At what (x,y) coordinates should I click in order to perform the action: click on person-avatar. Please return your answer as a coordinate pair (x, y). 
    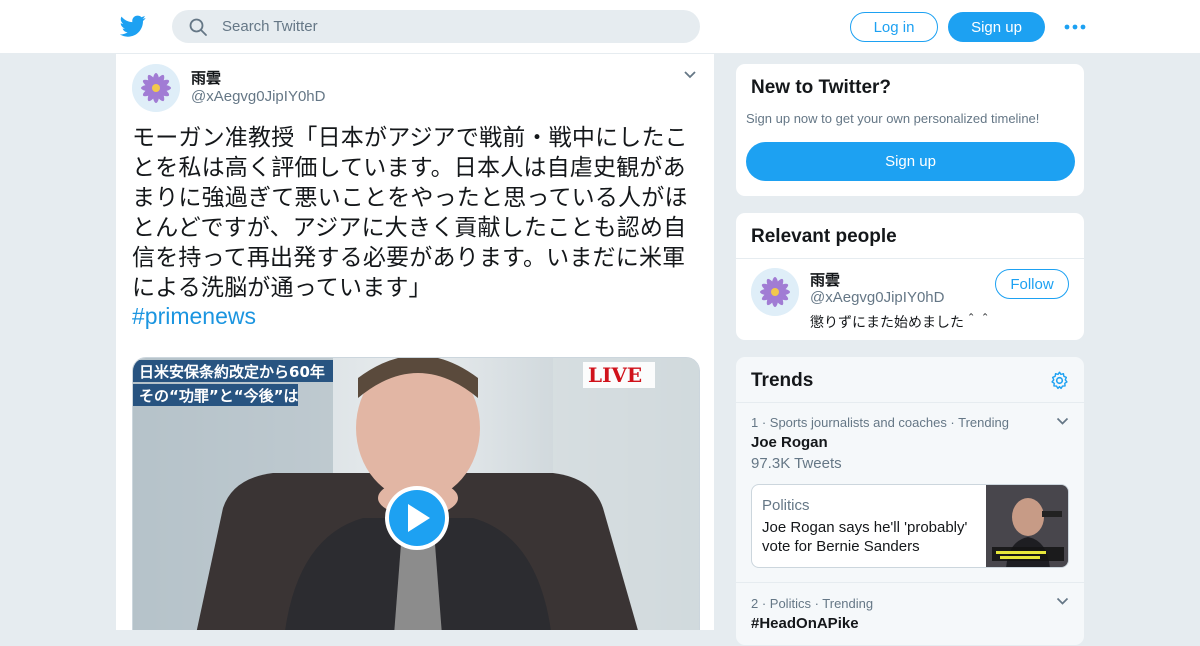
    Looking at the image, I should click on (775, 292).